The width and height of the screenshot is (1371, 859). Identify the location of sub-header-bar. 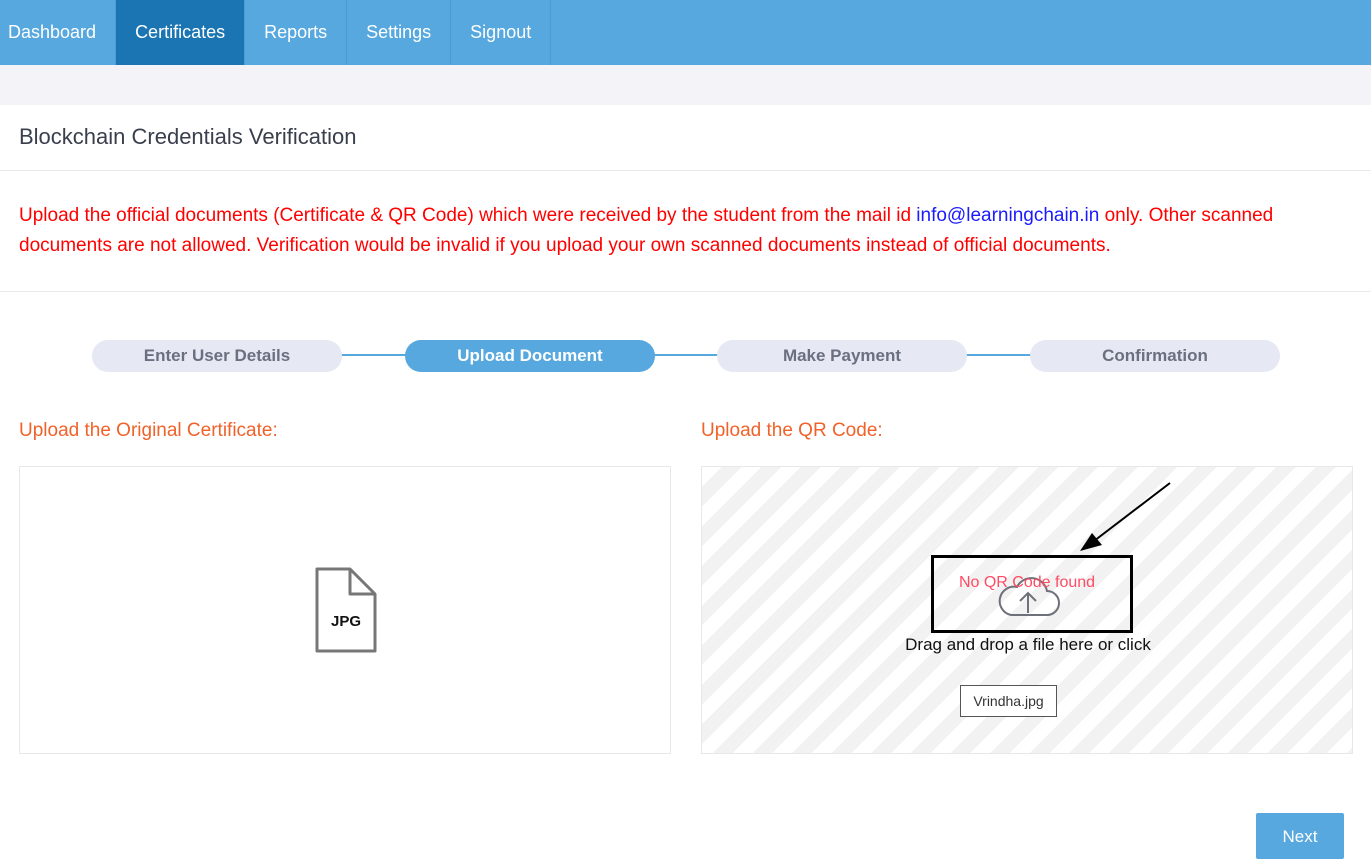
(685, 85).